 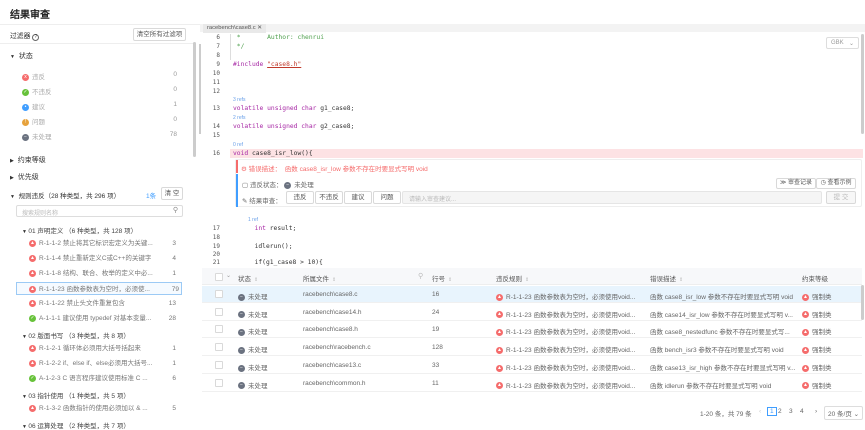 I want to click on col-status: 状态 ⇕, so click(x=248, y=278).